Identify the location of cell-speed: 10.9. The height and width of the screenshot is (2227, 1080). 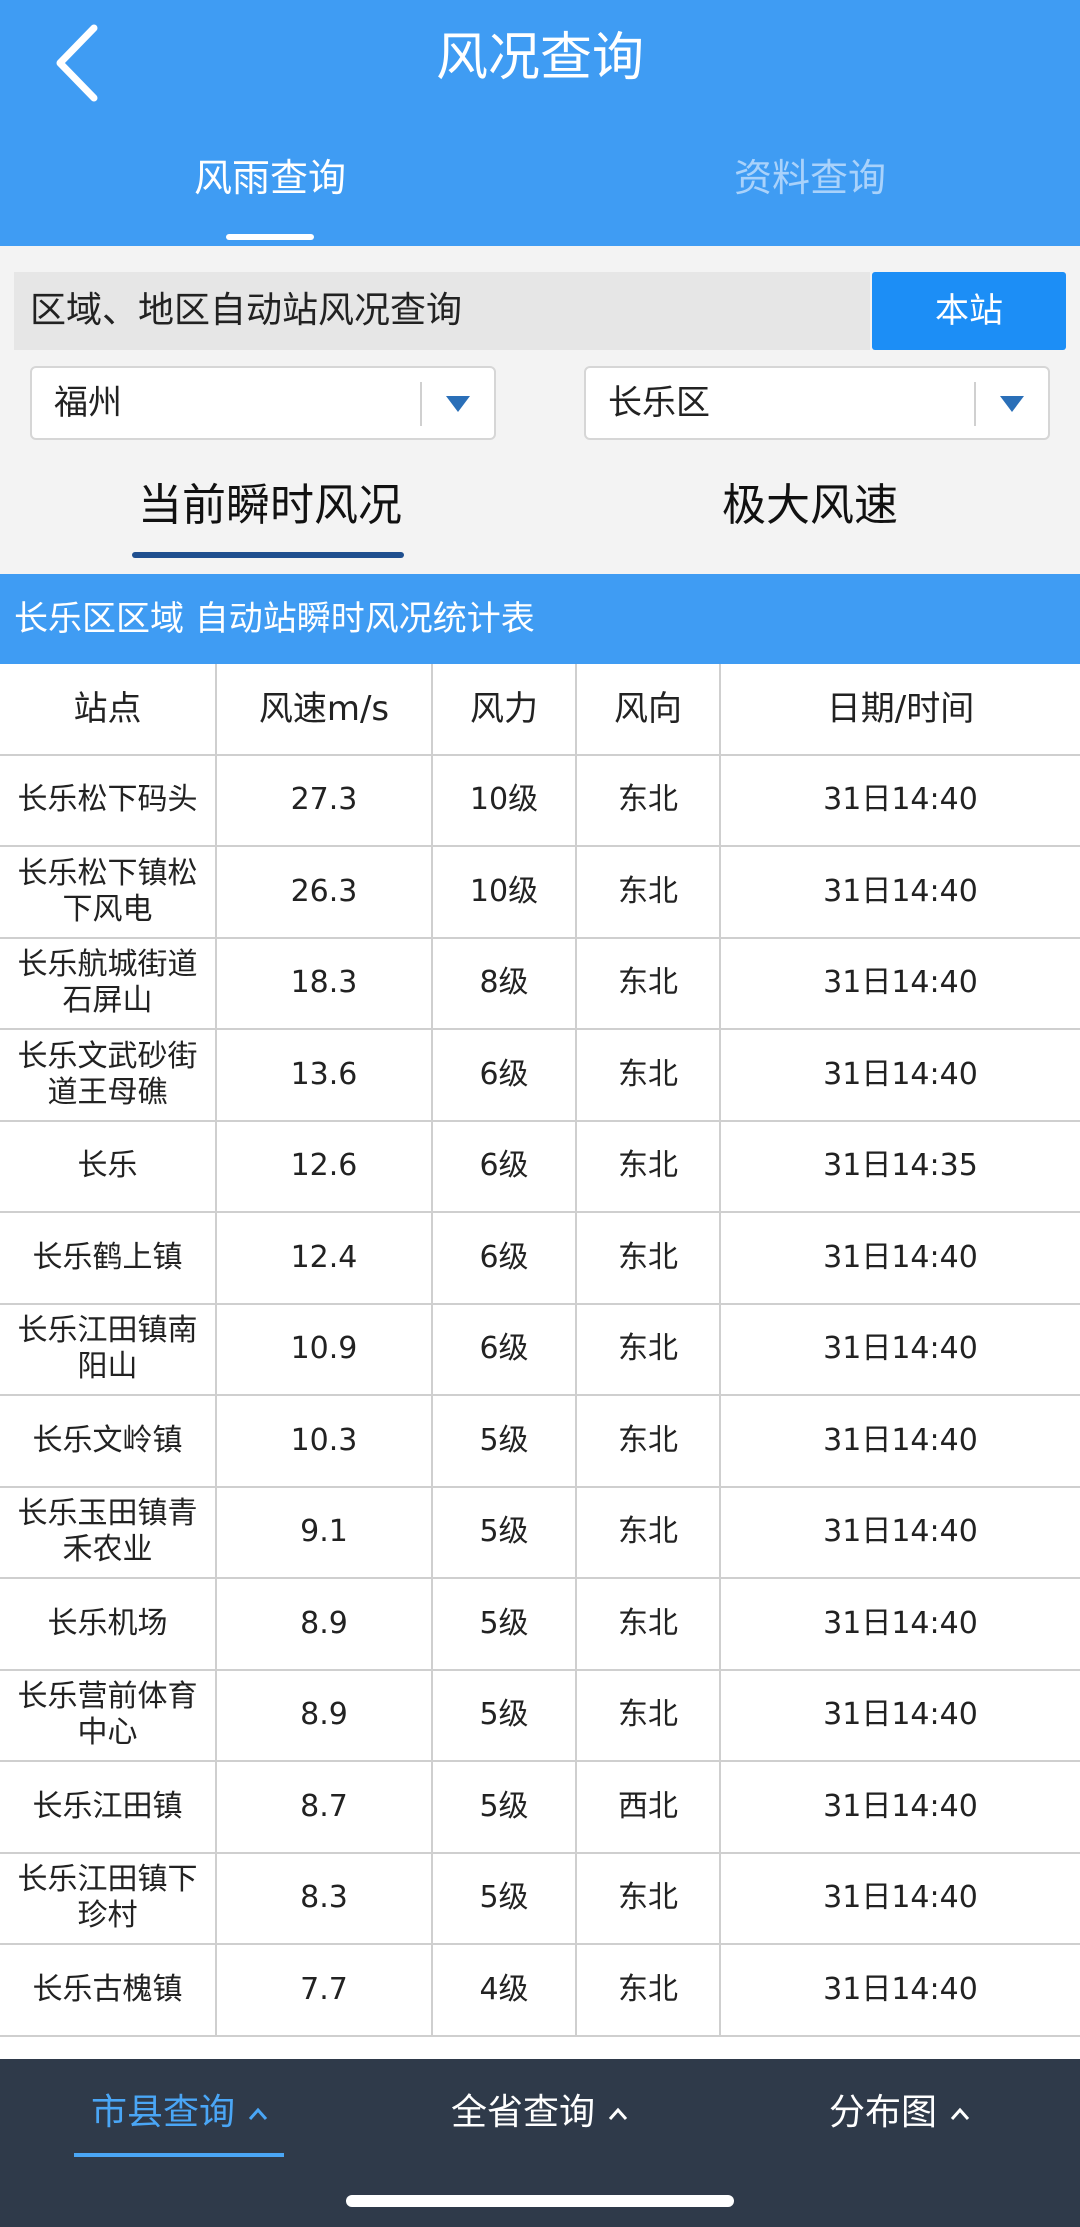
(325, 1349).